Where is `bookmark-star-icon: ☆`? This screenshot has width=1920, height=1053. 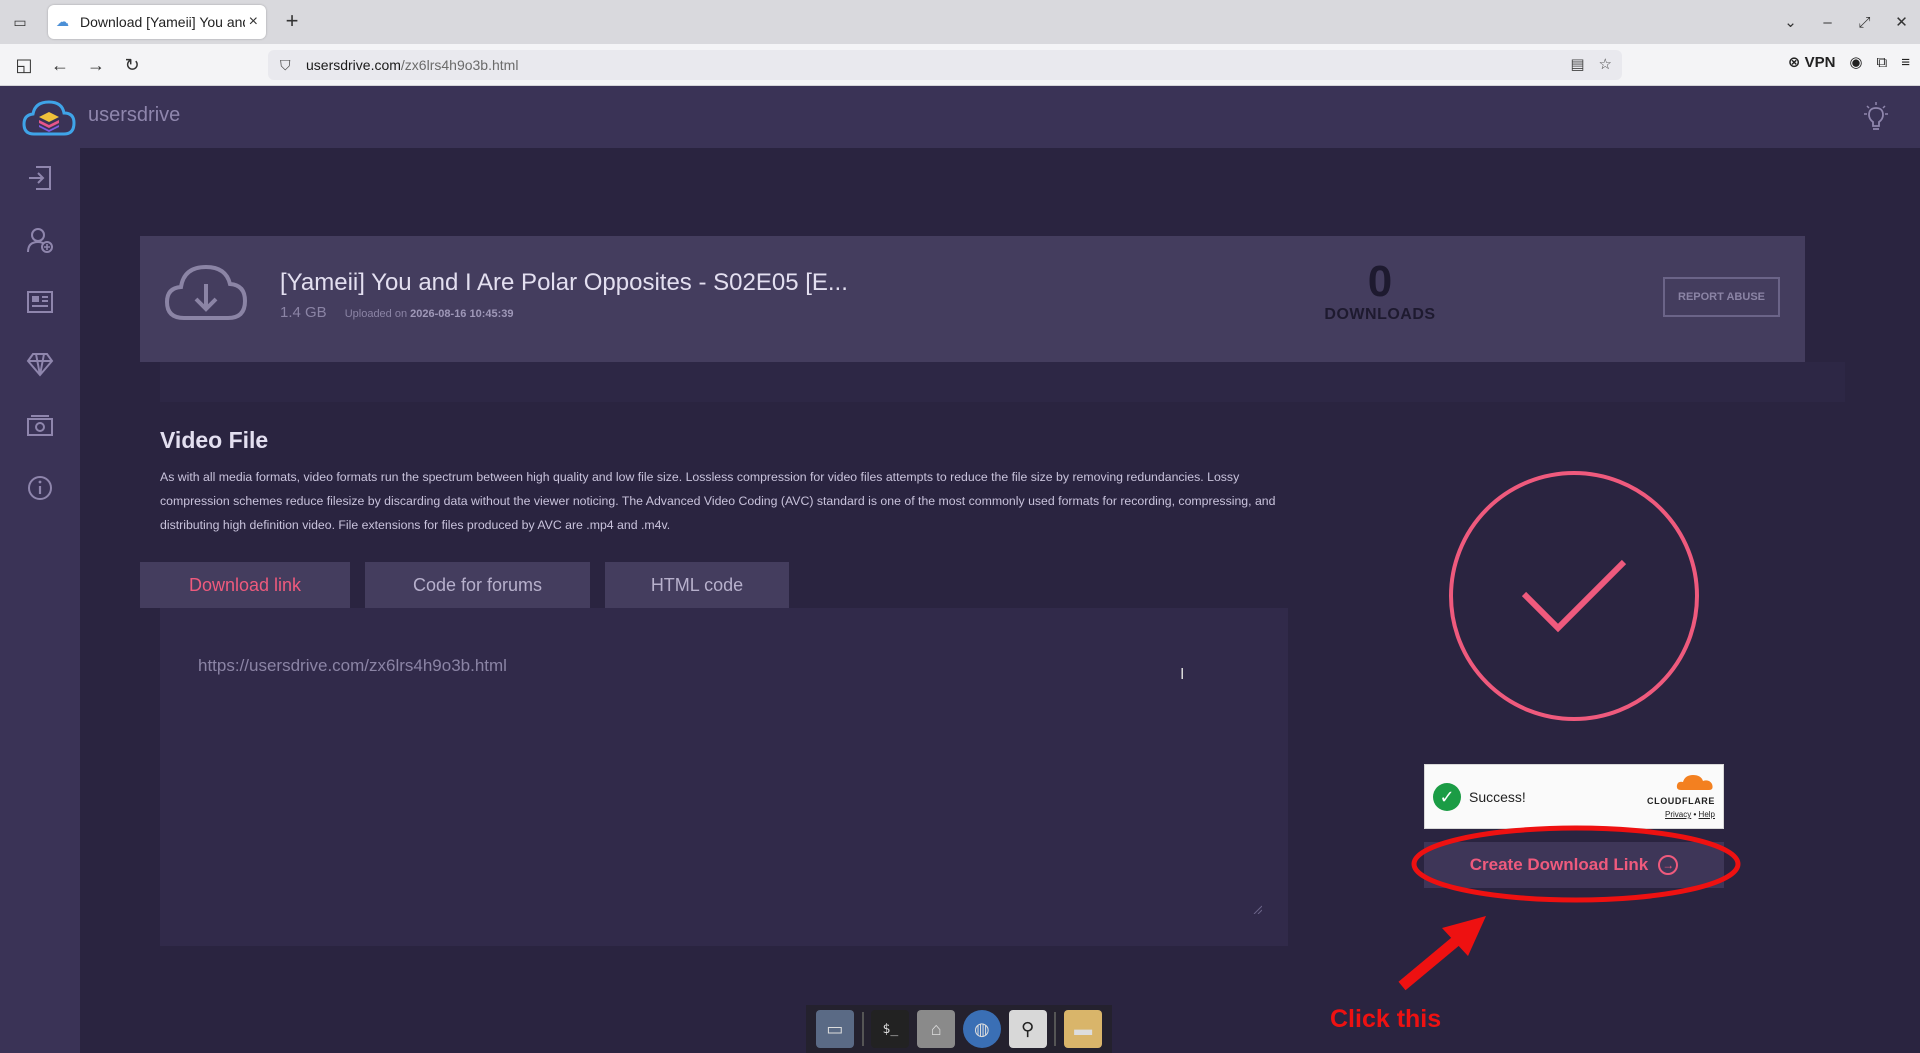 bookmark-star-icon: ☆ is located at coordinates (1605, 64).